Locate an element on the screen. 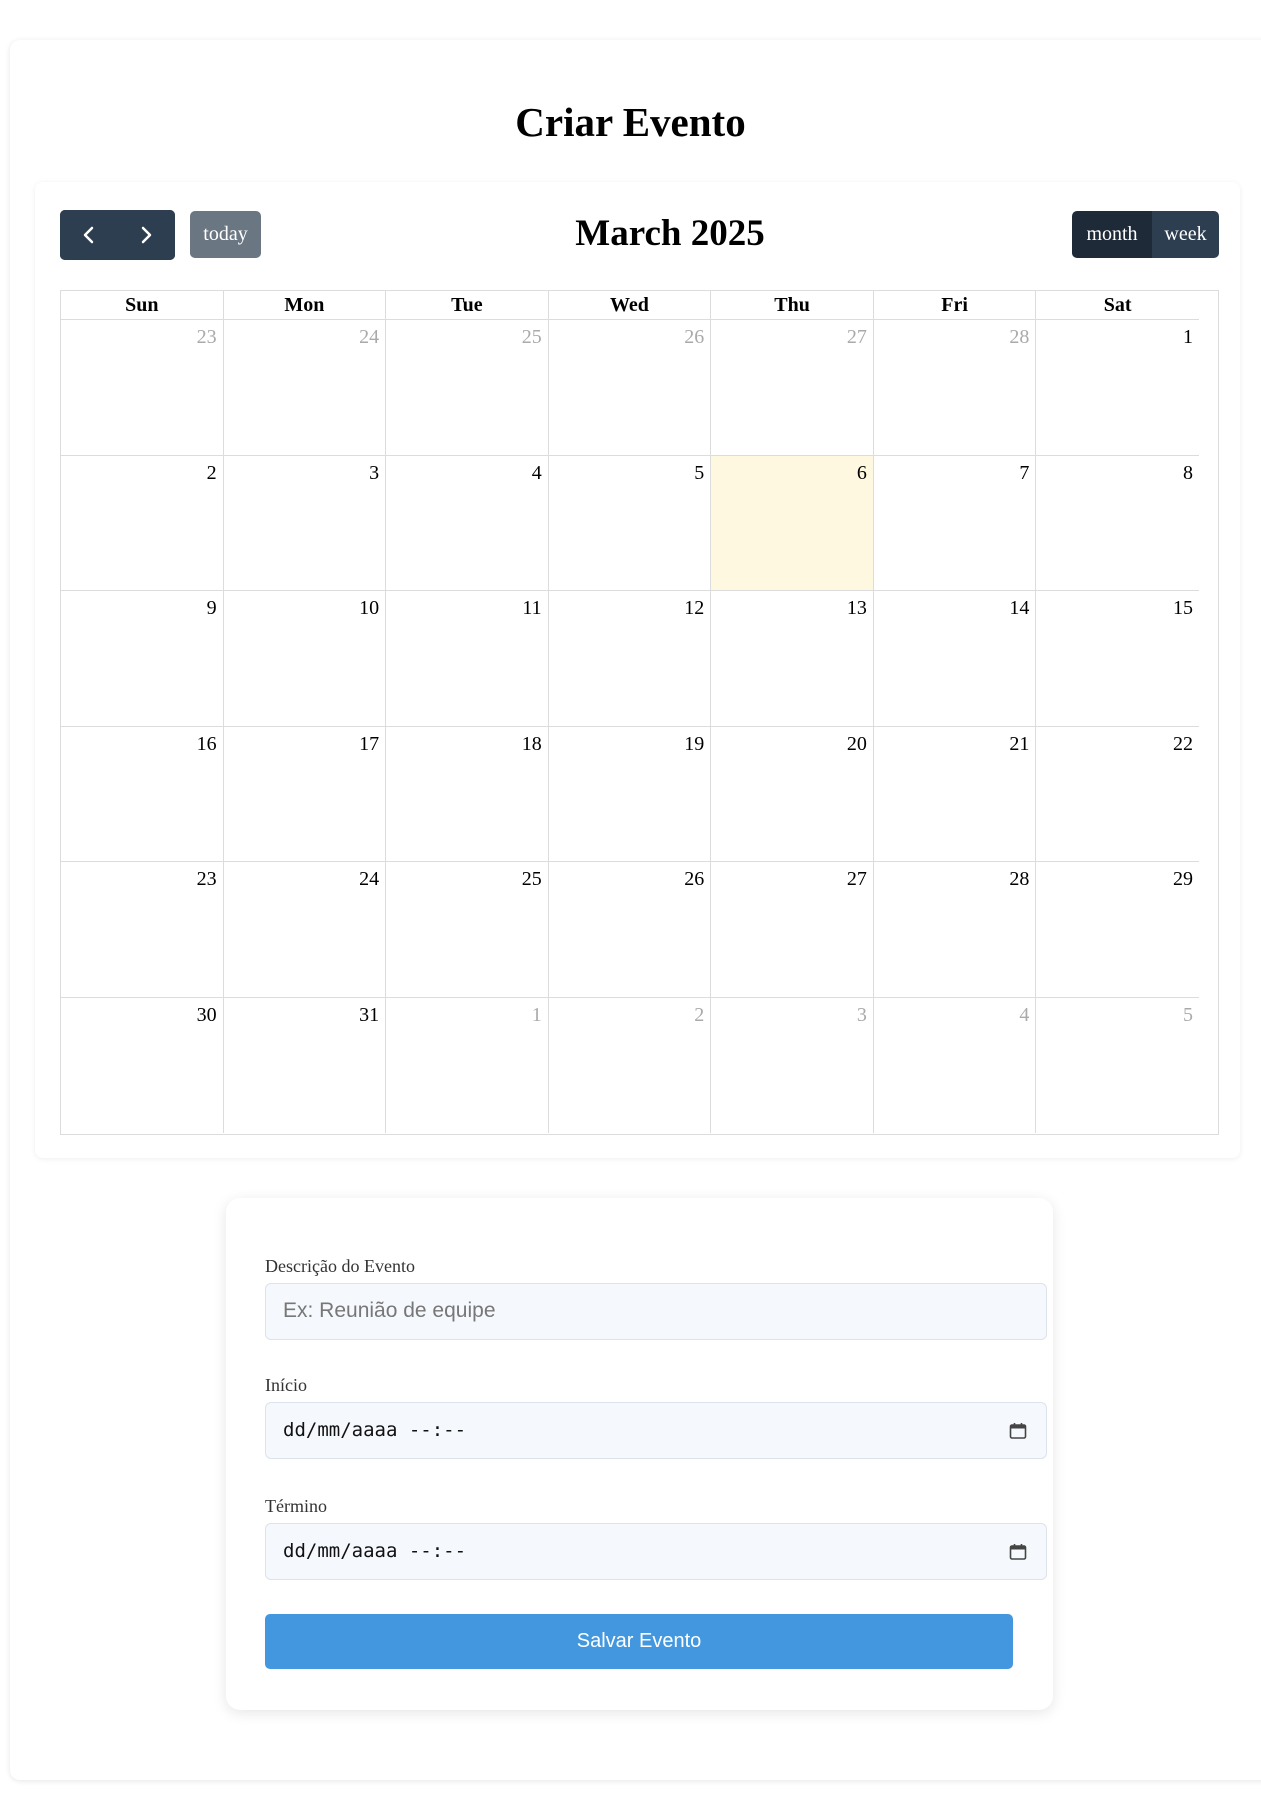 This screenshot has width=1261, height=1820. day-cell: 15 is located at coordinates (1117, 658).